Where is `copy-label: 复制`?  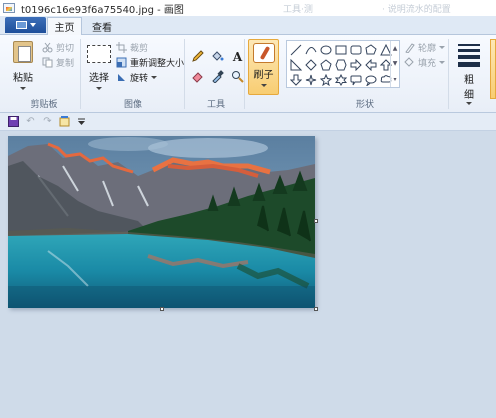 copy-label: 复制 is located at coordinates (65, 64).